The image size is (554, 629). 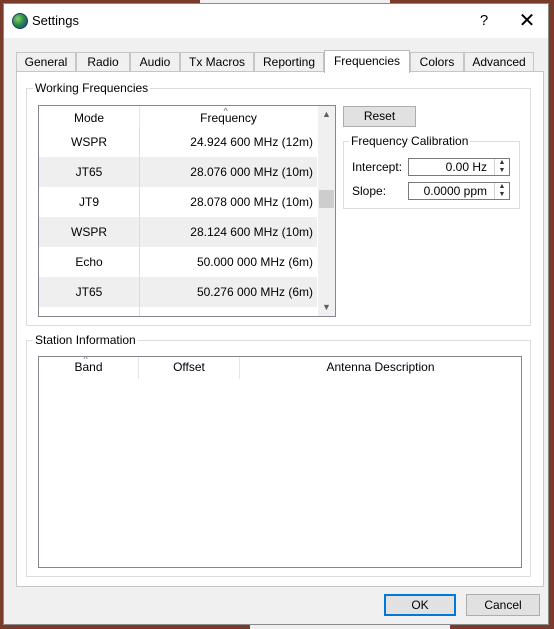 I want to click on table-row: JT65 50.276 000 MHz (6m), so click(x=178, y=292).